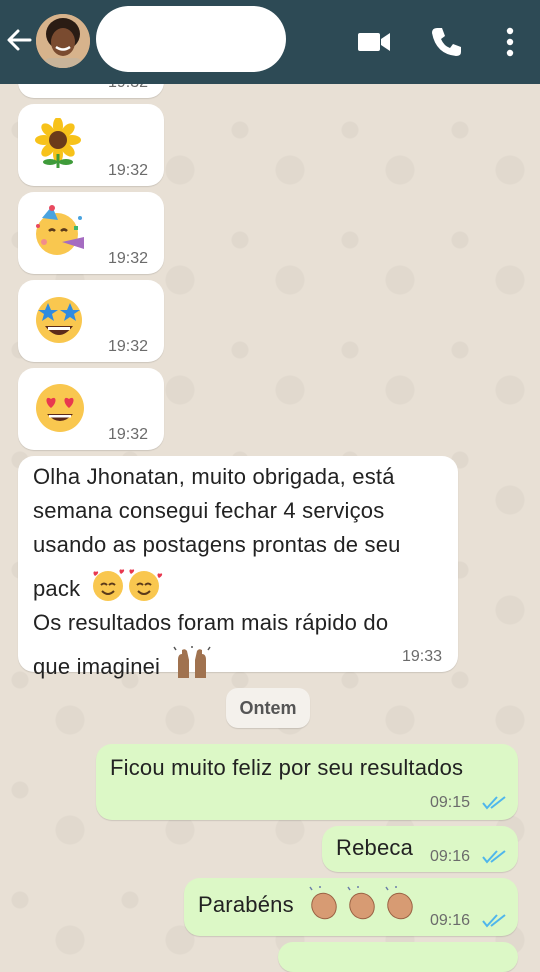 This screenshot has width=540, height=972. What do you see at coordinates (59, 320) in the screenshot?
I see `star-struck-emoji` at bounding box center [59, 320].